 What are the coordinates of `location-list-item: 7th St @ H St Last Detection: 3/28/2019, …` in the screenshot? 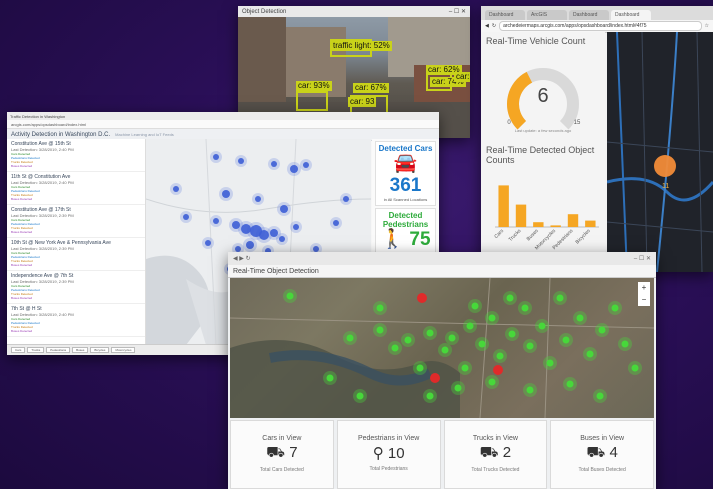 It's located at (76, 320).